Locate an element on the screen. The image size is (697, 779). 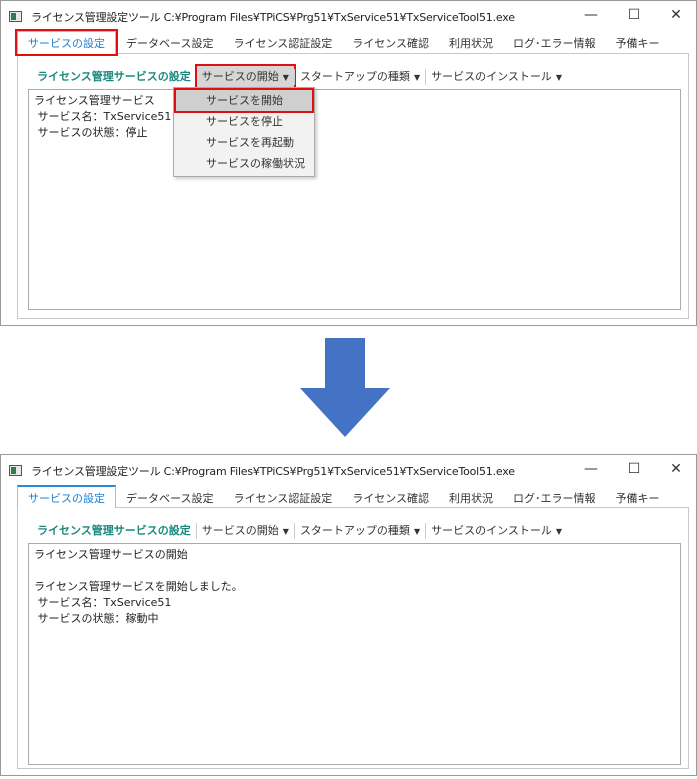
menu-item-service-status: サービスの稼働状況 is located at coordinates (244, 163).